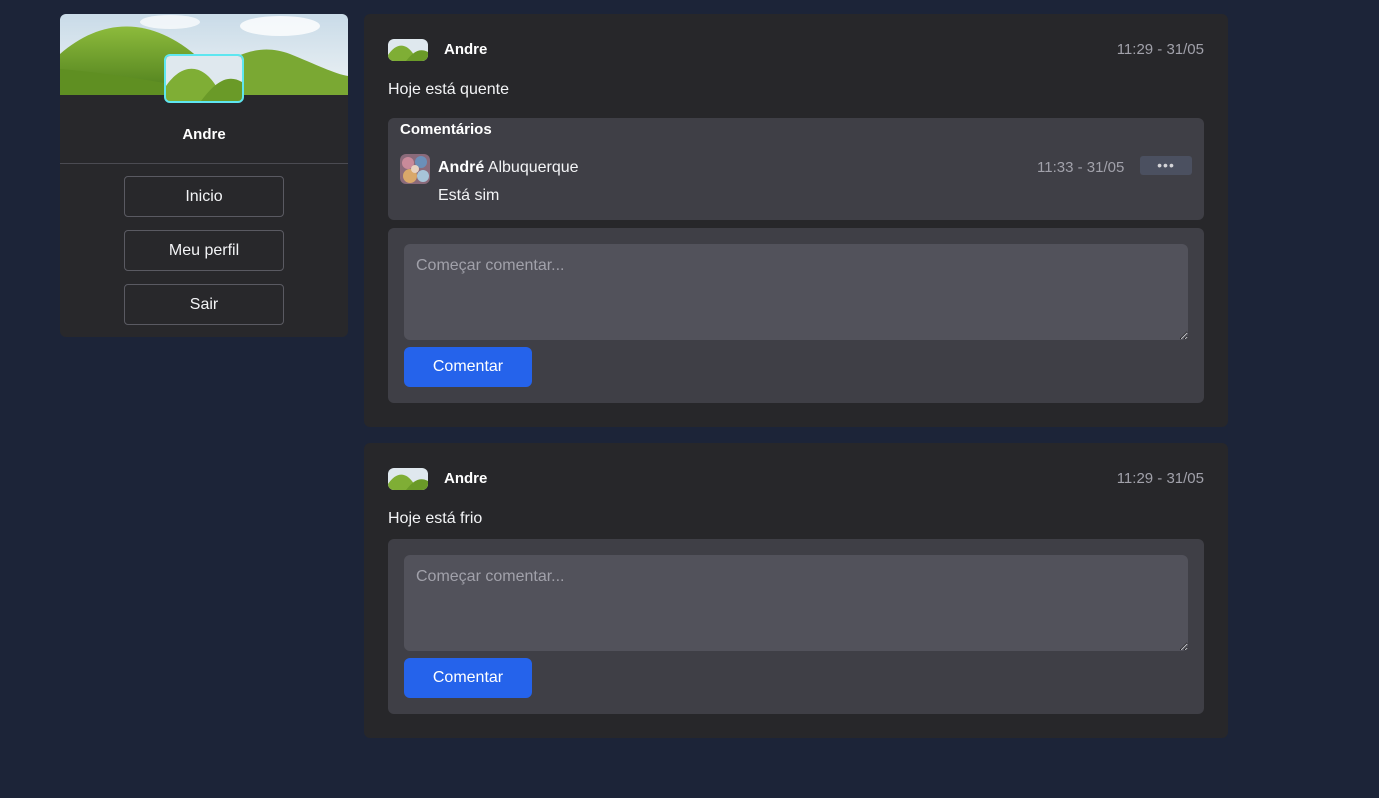 This screenshot has width=1379, height=798. What do you see at coordinates (446, 129) in the screenshot?
I see `comments-title: Comentários` at bounding box center [446, 129].